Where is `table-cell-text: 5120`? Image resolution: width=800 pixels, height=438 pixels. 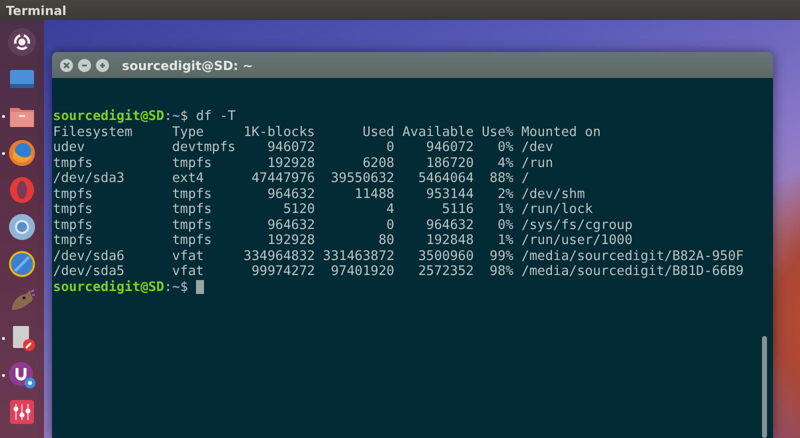
table-cell-text: 5120 is located at coordinates (298, 210).